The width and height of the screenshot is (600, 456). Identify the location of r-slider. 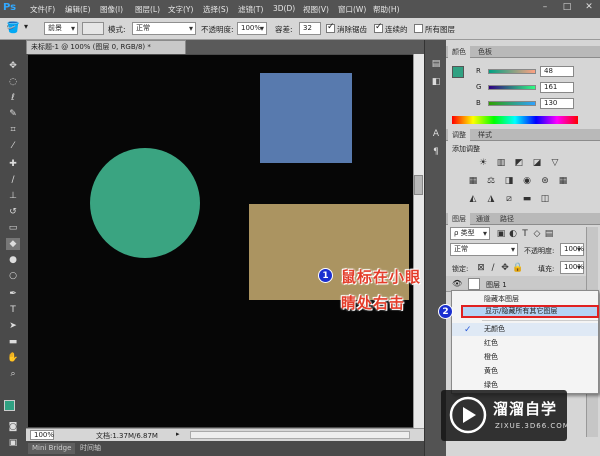
(512, 71).